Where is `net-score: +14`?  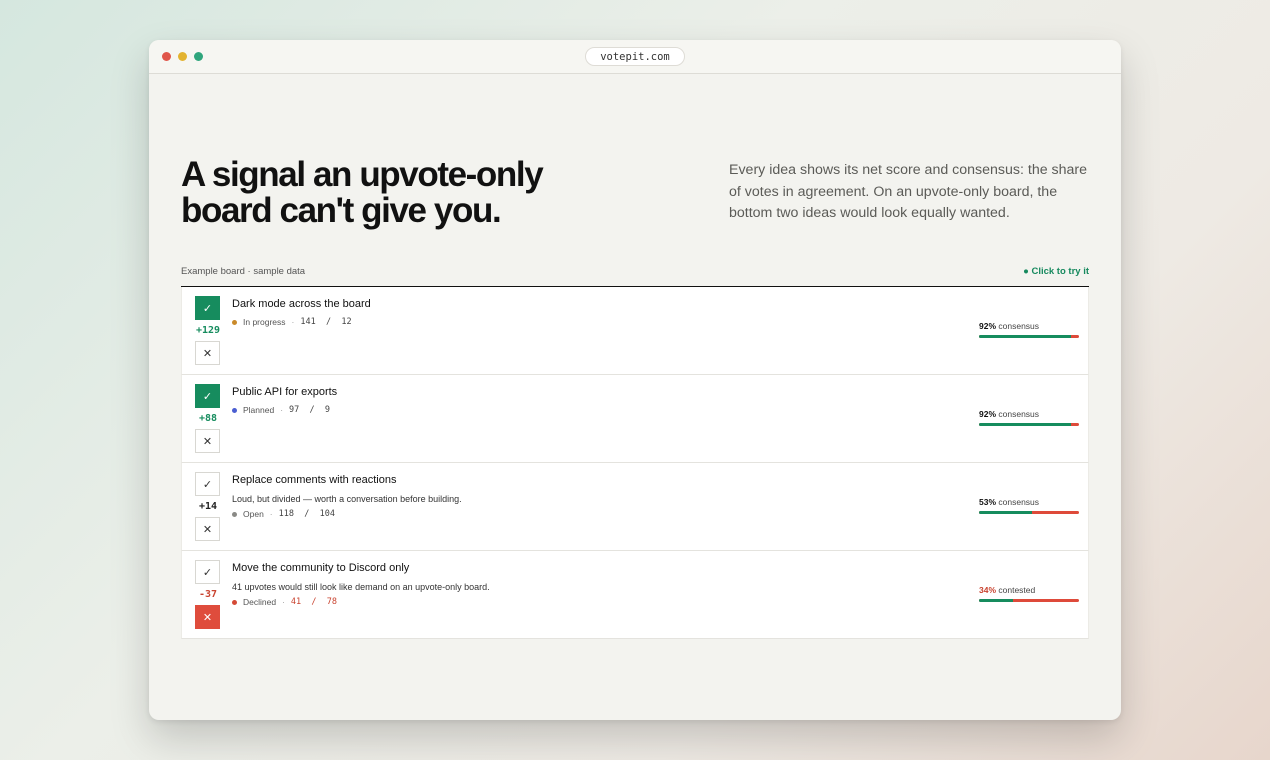
net-score: +14 is located at coordinates (208, 506).